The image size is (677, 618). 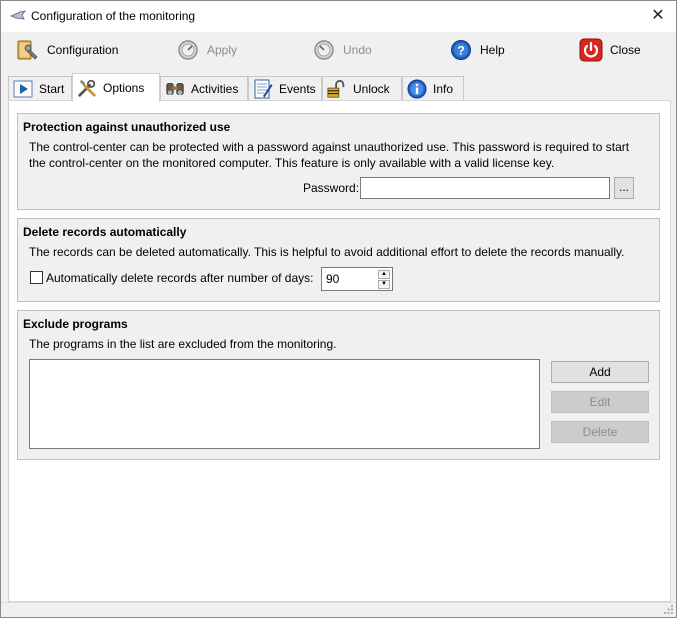 I want to click on tab-start: Start, so click(x=40, y=88).